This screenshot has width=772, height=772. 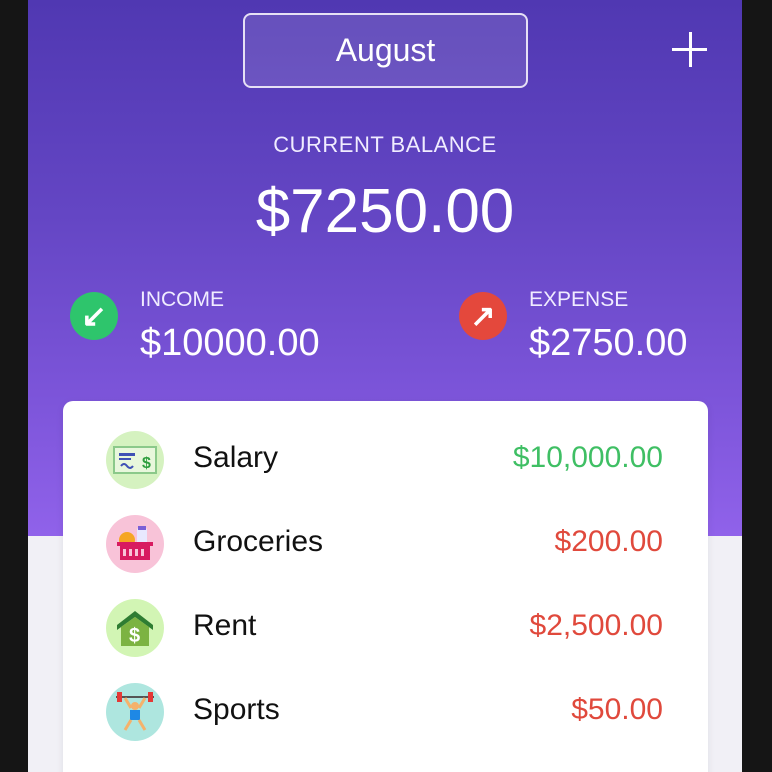 What do you see at coordinates (385, 627) in the screenshot?
I see `list-item: $ Rent $2,500.00` at bounding box center [385, 627].